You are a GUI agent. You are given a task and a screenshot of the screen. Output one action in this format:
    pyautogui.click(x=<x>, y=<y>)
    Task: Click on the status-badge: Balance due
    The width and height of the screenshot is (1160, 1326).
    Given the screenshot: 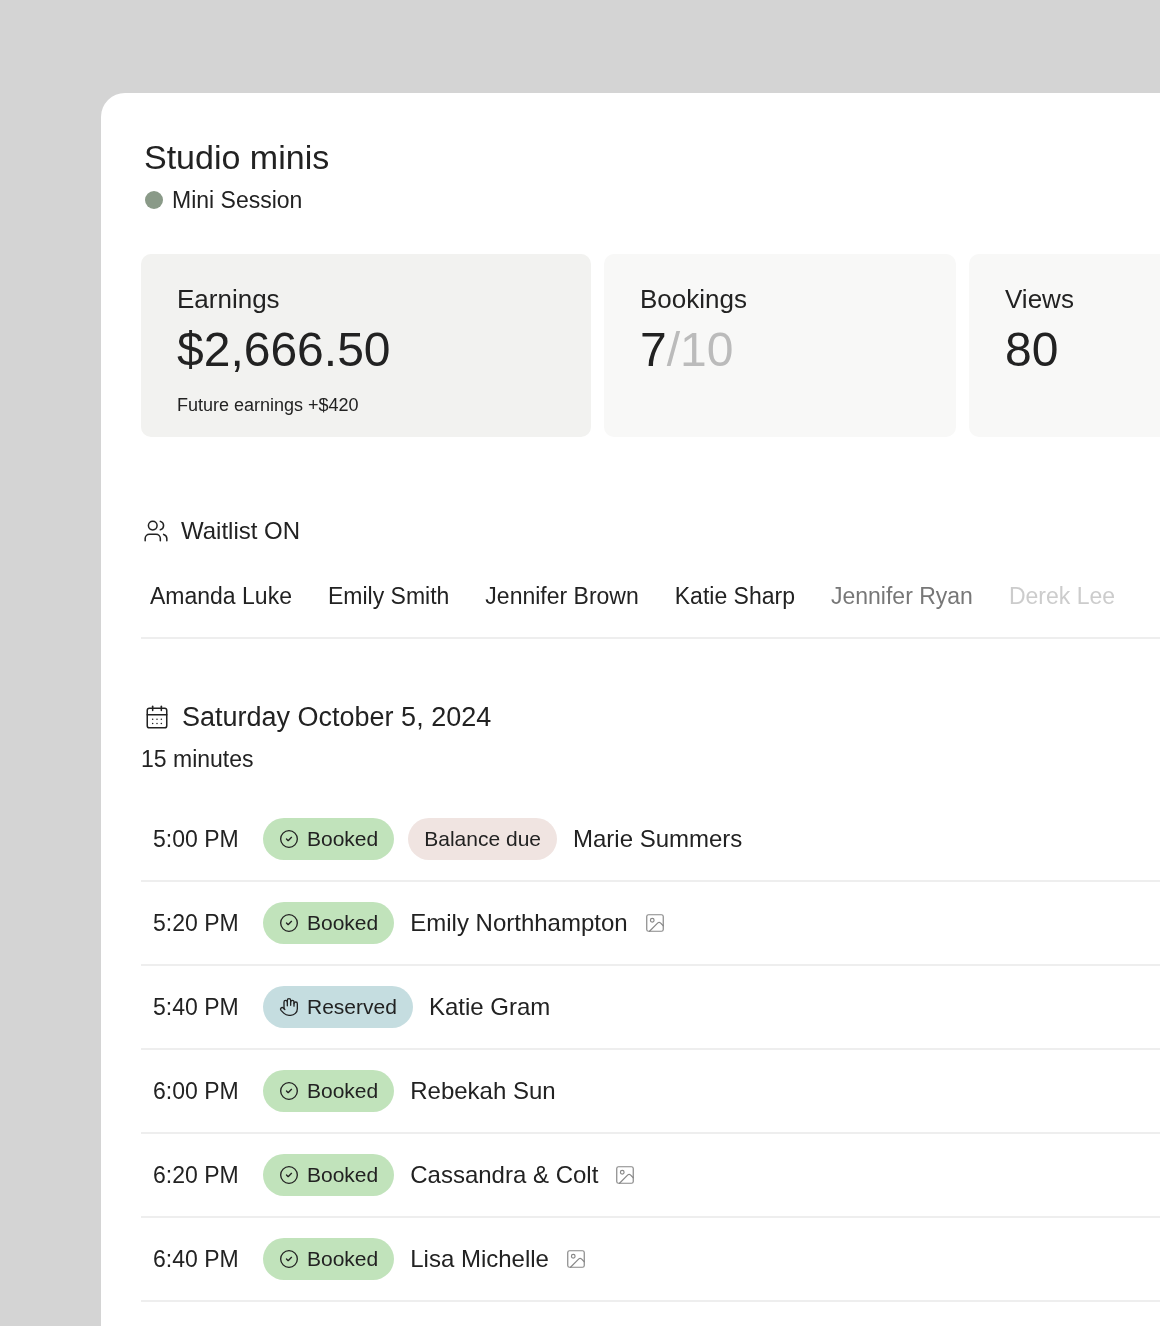 What is the action you would take?
    pyautogui.click(x=482, y=839)
    